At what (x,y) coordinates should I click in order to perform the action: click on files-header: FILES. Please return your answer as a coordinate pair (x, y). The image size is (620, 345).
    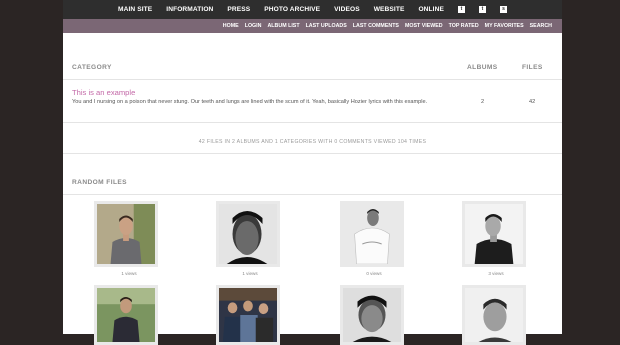
    Looking at the image, I should click on (532, 67).